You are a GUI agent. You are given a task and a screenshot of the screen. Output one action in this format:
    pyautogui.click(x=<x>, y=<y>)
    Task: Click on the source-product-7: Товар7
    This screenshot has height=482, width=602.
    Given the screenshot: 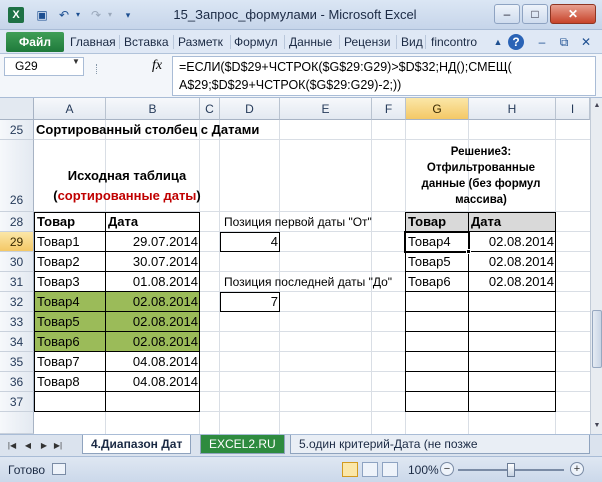 What is the action you would take?
    pyautogui.click(x=58, y=361)
    